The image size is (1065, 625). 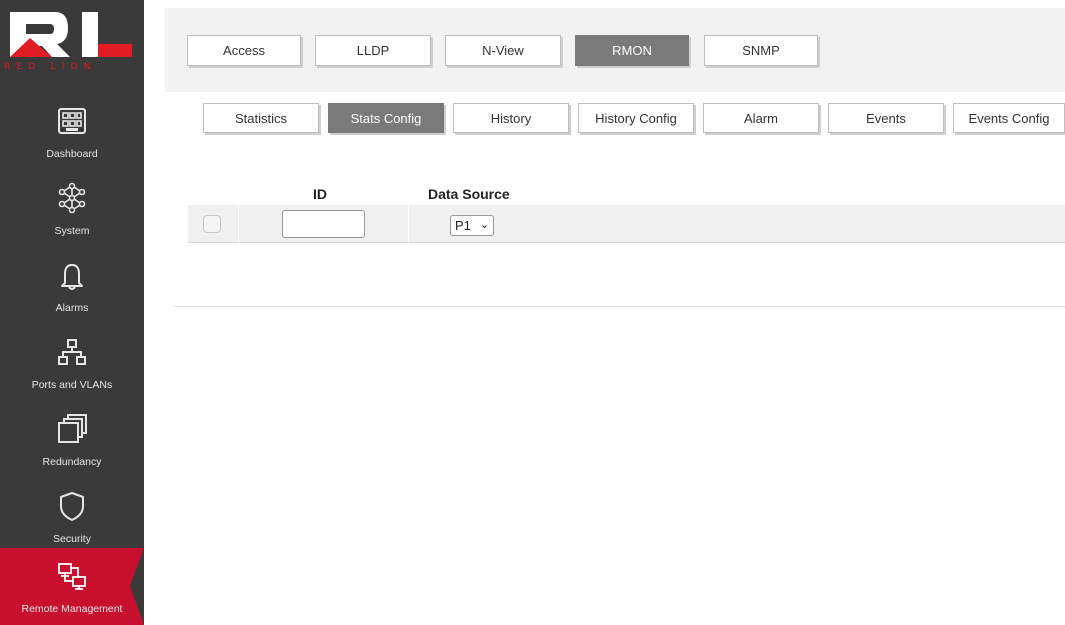 I want to click on red-lion-logo: RED LION, so click(x=72, y=45).